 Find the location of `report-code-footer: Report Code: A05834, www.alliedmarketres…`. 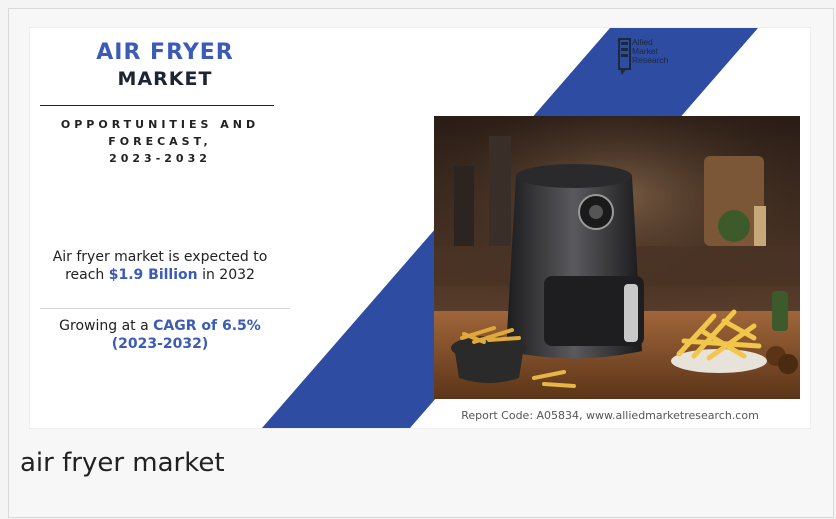

report-code-footer: Report Code: A05834, www.alliedmarketres… is located at coordinates (610, 415).